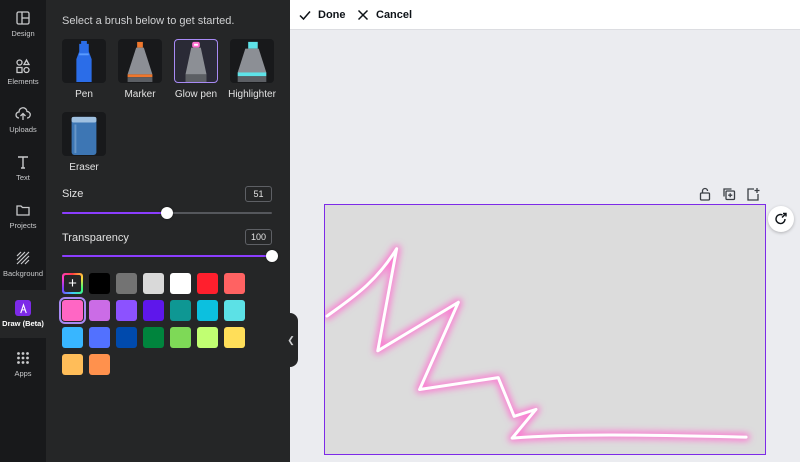 The image size is (800, 462). I want to click on brush-label: Marker, so click(140, 94).